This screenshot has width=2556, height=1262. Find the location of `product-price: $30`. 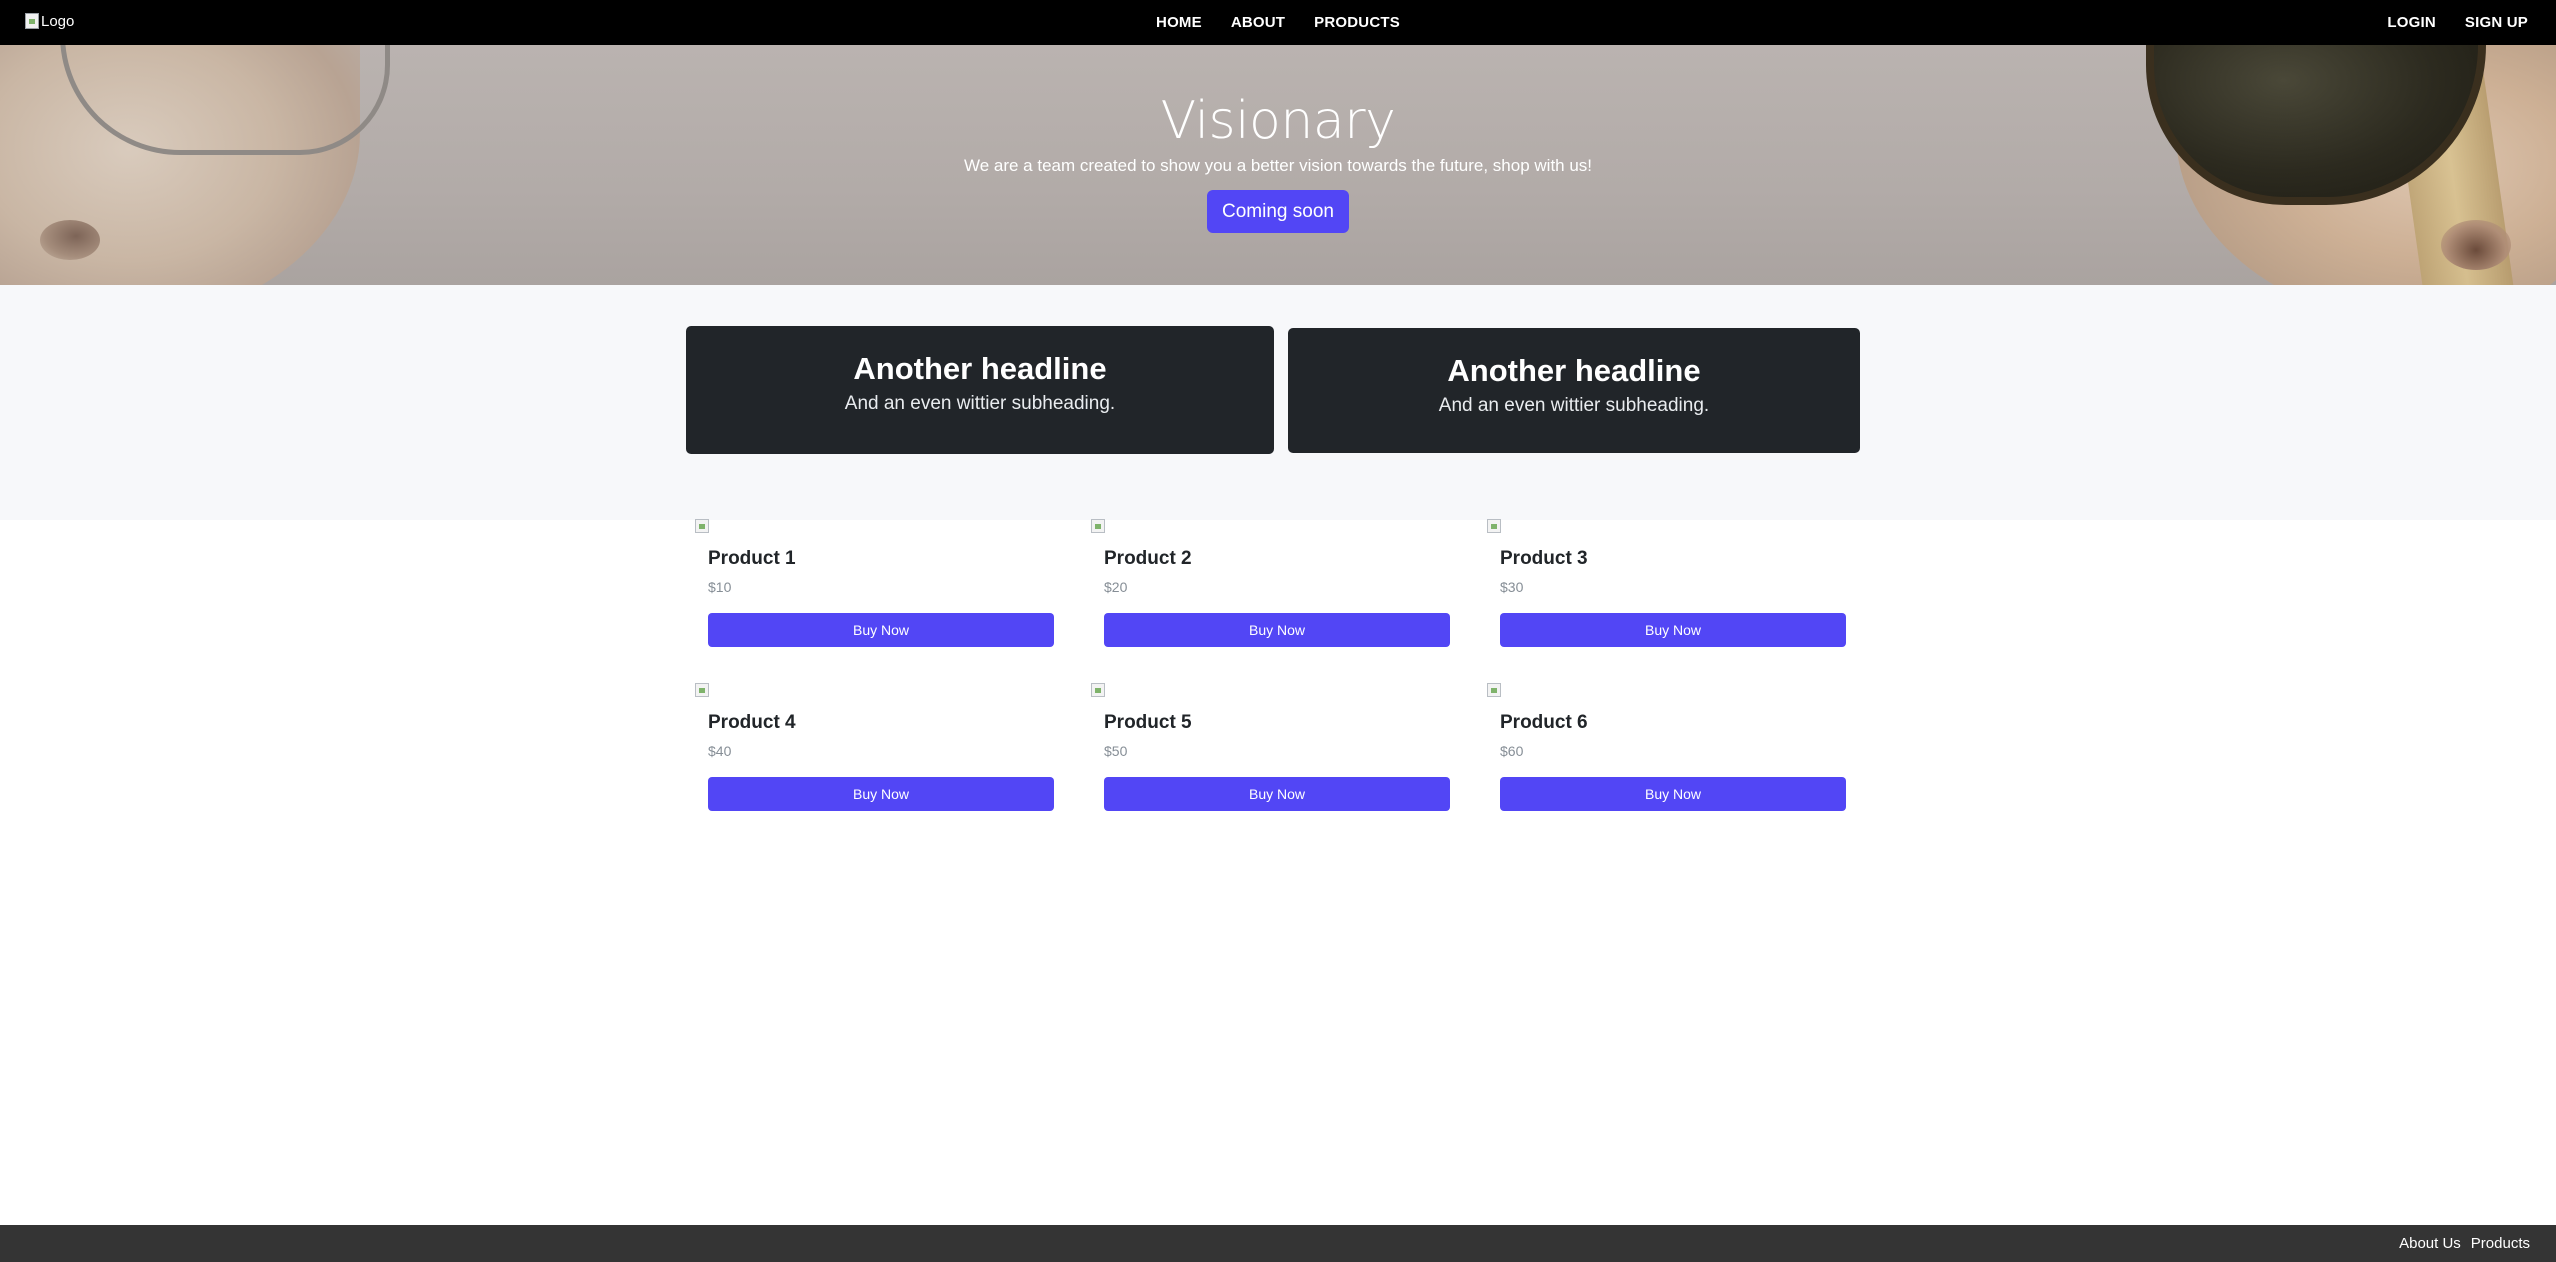

product-price: $30 is located at coordinates (1512, 587).